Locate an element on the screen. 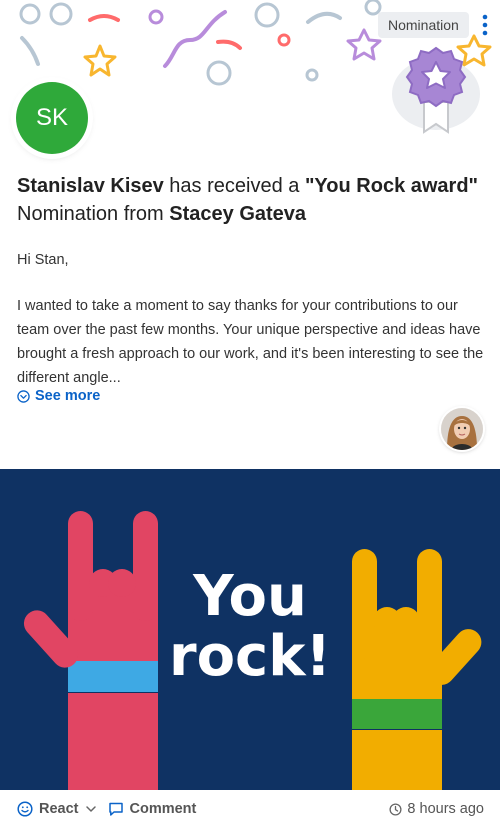 The width and height of the screenshot is (500, 828). you-rock-text: You rock! is located at coordinates (250, 626).